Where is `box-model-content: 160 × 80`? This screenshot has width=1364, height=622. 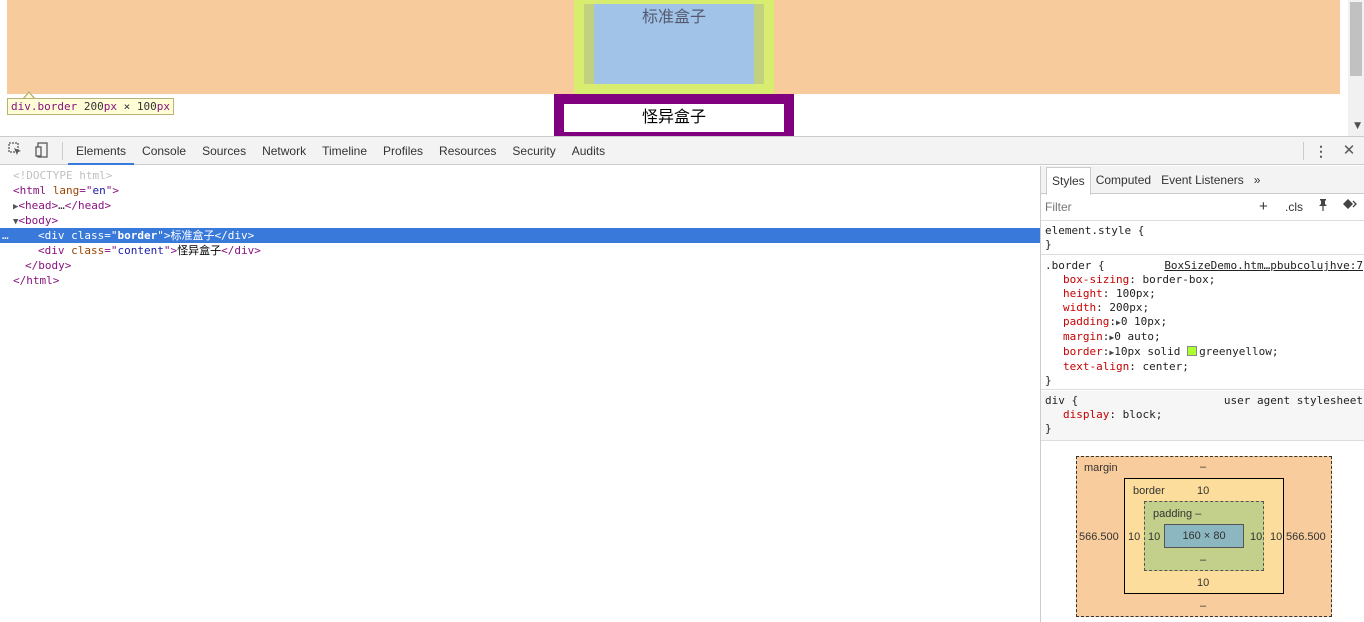 box-model-content: 160 × 80 is located at coordinates (1204, 536).